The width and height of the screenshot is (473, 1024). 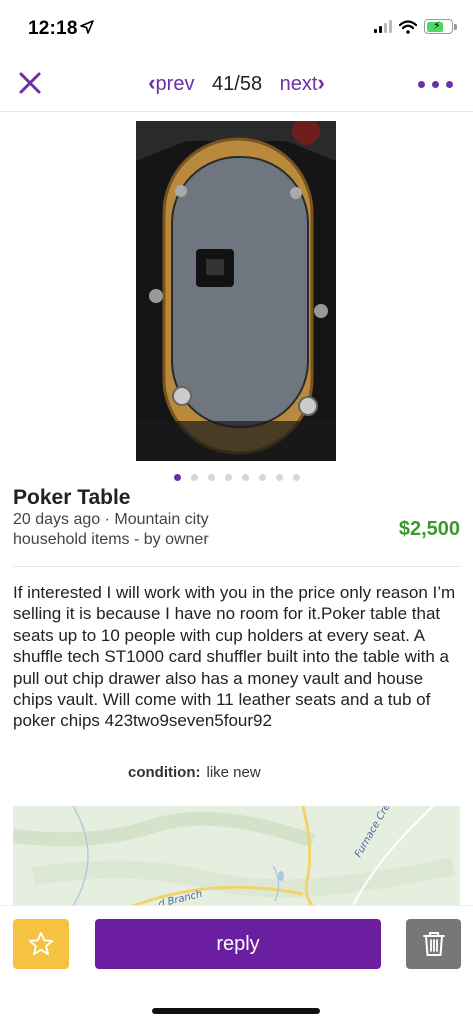 What do you see at coordinates (53, 28) in the screenshot?
I see `status-time: 12:18` at bounding box center [53, 28].